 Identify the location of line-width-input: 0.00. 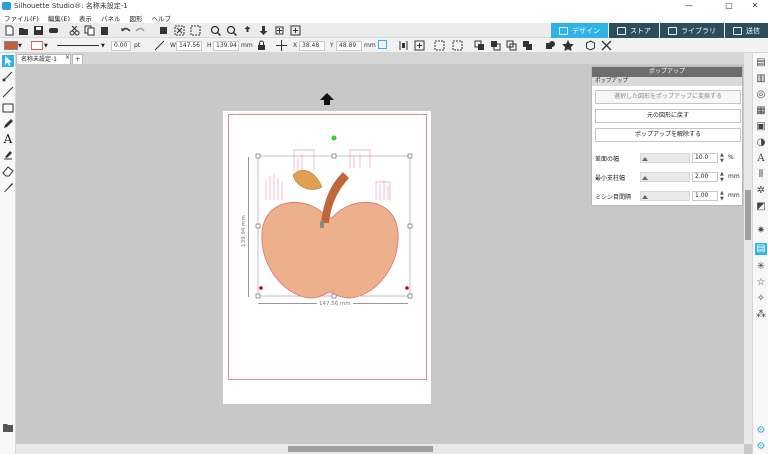
(121, 46).